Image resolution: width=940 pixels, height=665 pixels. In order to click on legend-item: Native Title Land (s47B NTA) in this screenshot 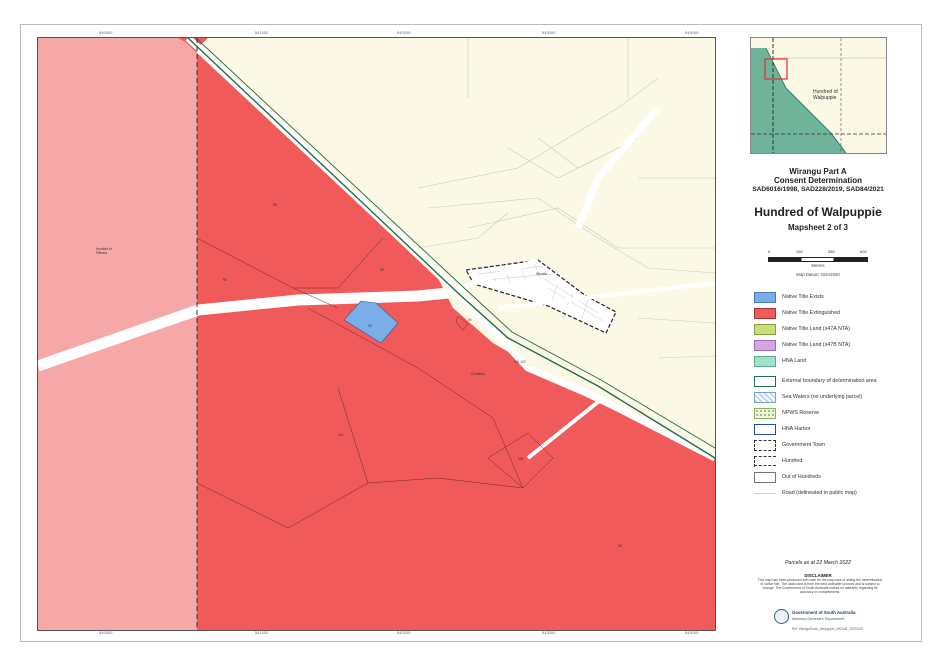, I will do `click(821, 346)`.